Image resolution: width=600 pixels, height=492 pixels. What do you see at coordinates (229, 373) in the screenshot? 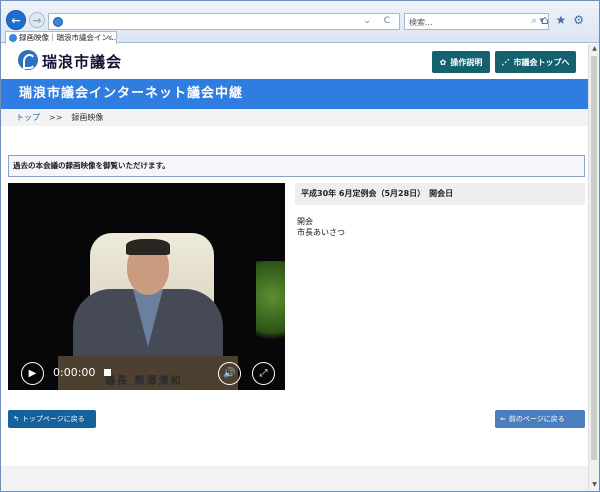
I see `volume-button: 🔊` at bounding box center [229, 373].